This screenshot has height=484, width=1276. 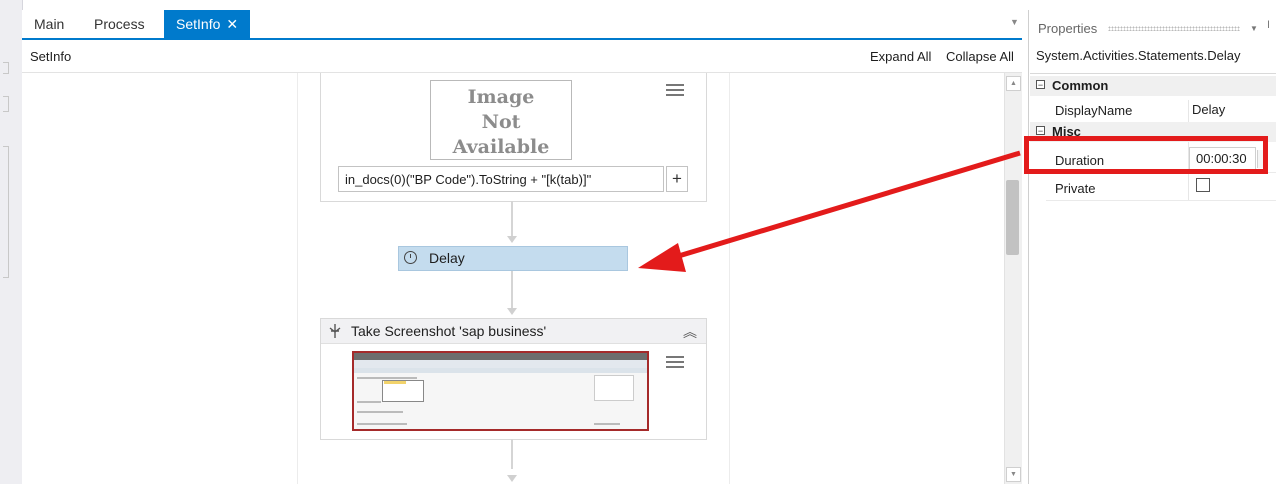 I want to click on property-name: Private, so click(x=1075, y=188).